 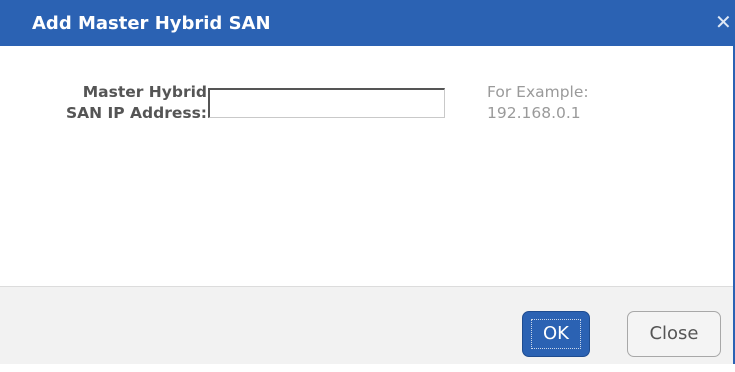 What do you see at coordinates (534, 113) in the screenshot?
I see `ip-example-hint-line2: 192.168.0.1` at bounding box center [534, 113].